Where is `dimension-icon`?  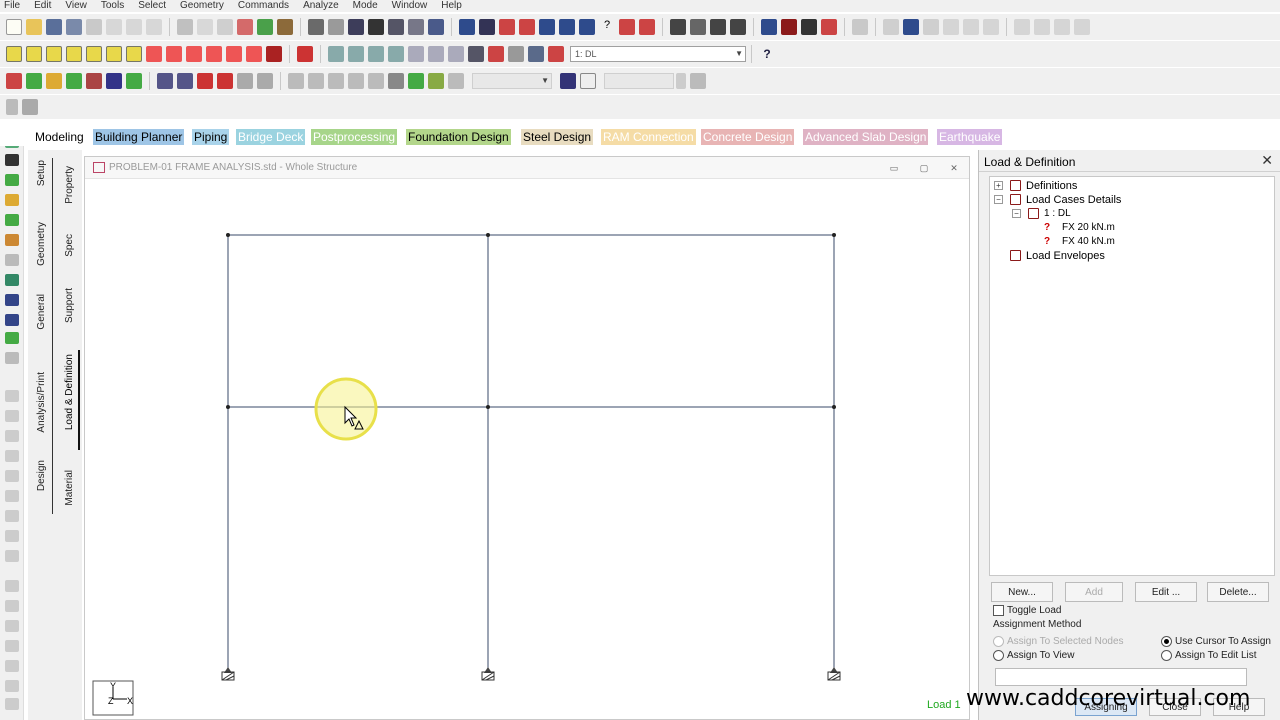 dimension-icon is located at coordinates (507, 27).